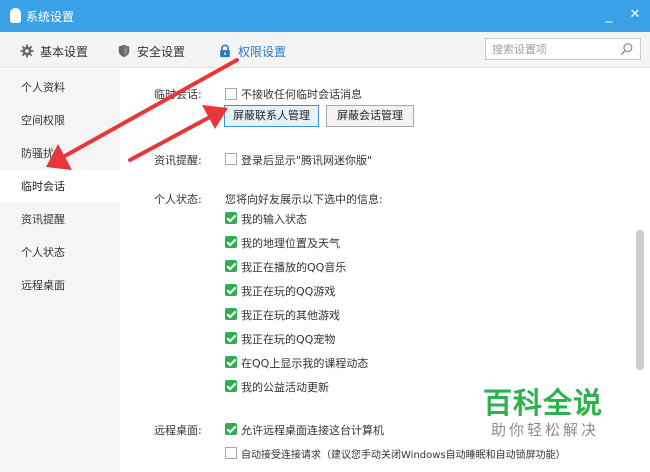  What do you see at coordinates (231, 338) in the screenshot?
I see `status-checkbox-qq-pet` at bounding box center [231, 338].